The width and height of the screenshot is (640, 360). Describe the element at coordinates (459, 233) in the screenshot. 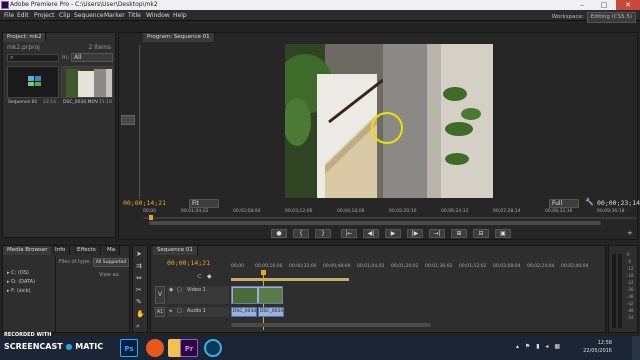

I see `lift-button: ⊞` at that location.